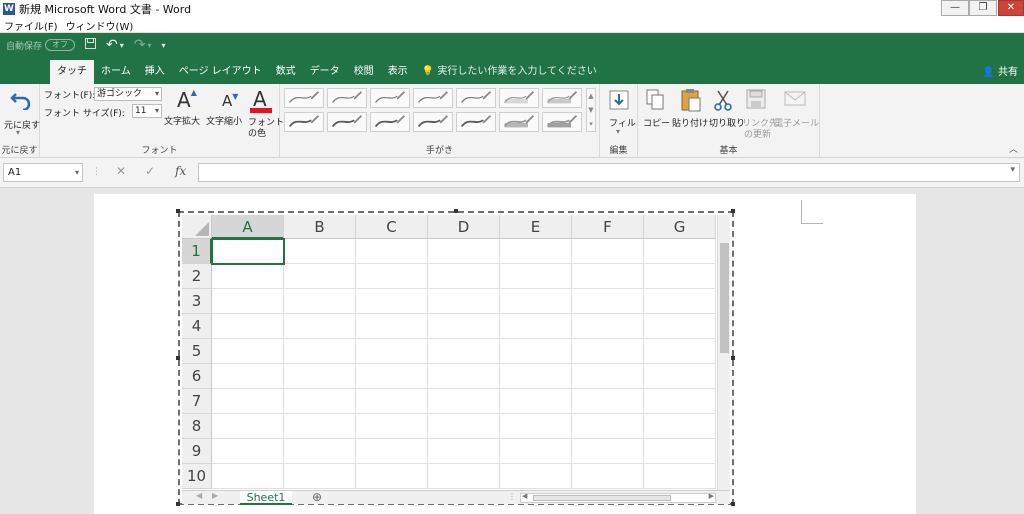 This screenshot has width=1024, height=514. I want to click on cell-d2, so click(464, 276).